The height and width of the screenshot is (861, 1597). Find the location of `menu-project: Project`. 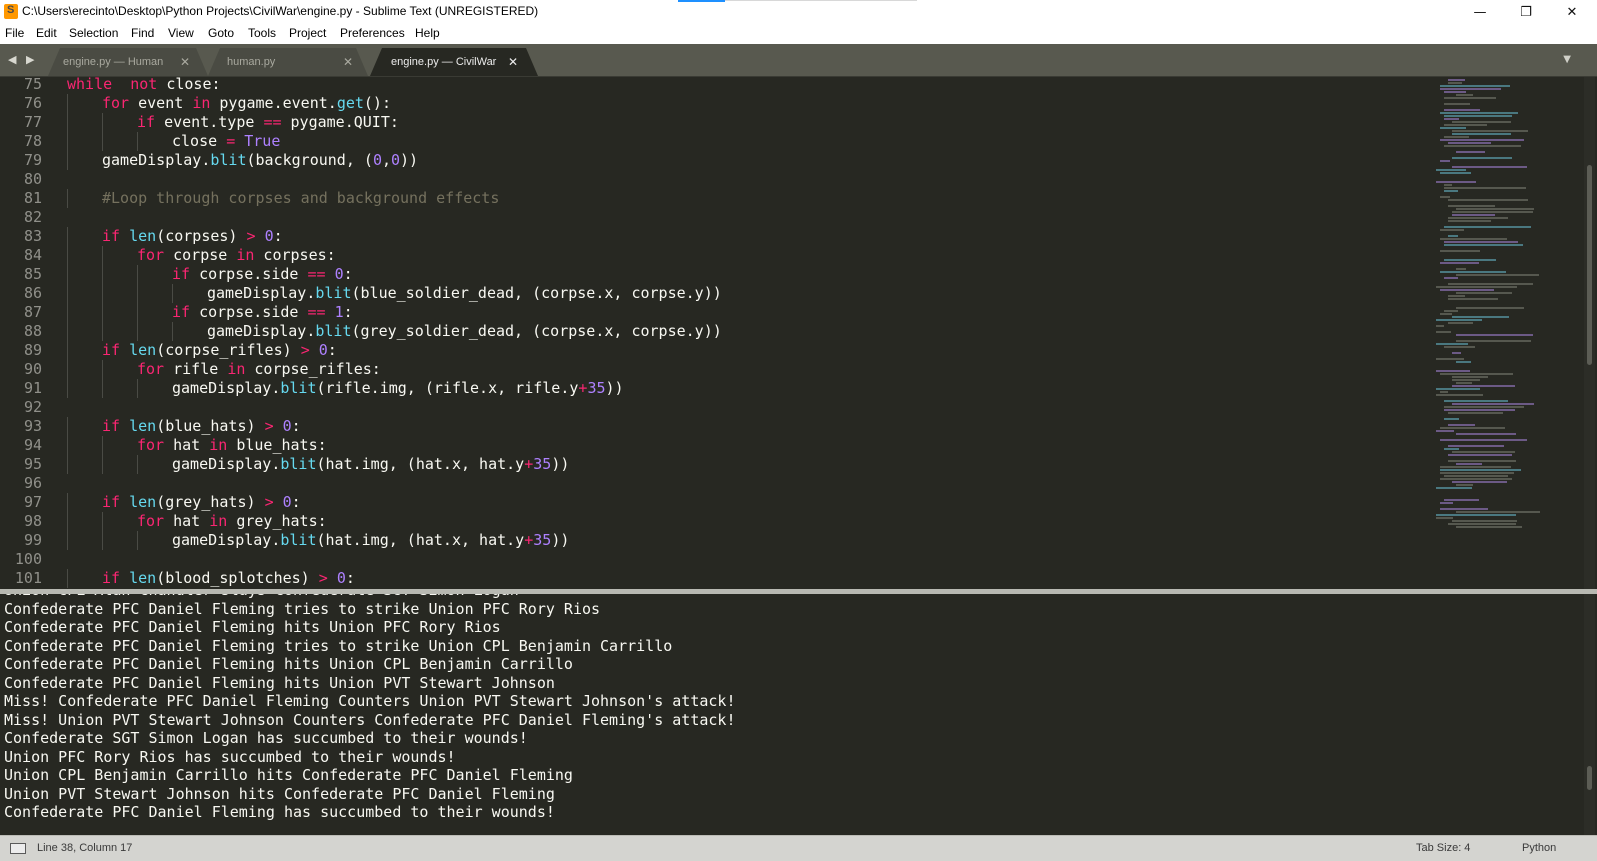

menu-project: Project is located at coordinates (307, 33).